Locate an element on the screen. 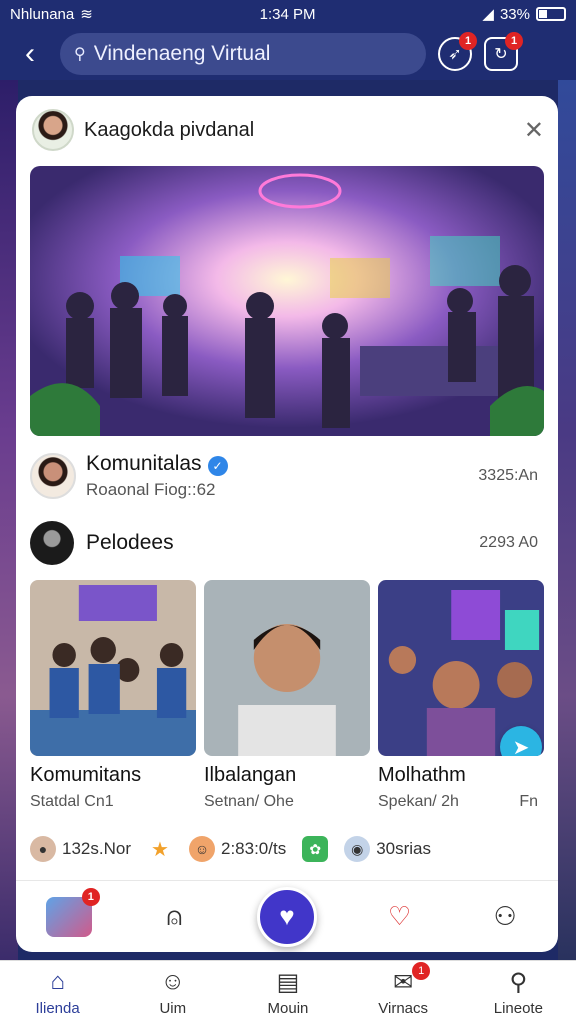  verified-icon: ✓ is located at coordinates (217, 465).